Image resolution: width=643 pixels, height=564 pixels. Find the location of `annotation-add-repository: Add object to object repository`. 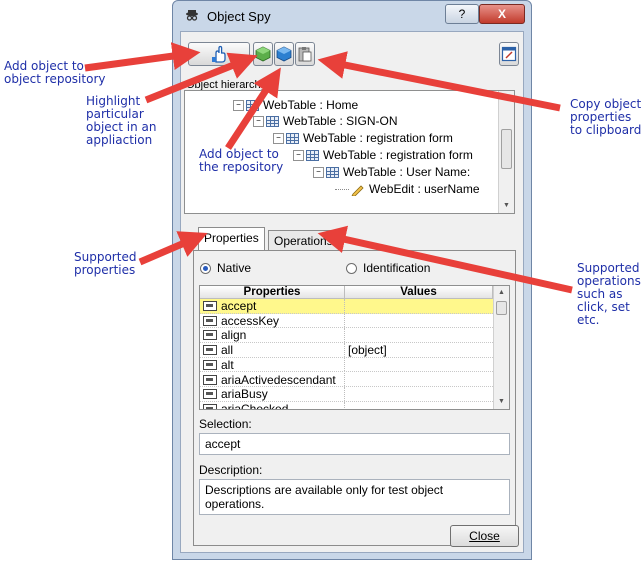

annotation-add-repository: Add object to object repository is located at coordinates (55, 72).